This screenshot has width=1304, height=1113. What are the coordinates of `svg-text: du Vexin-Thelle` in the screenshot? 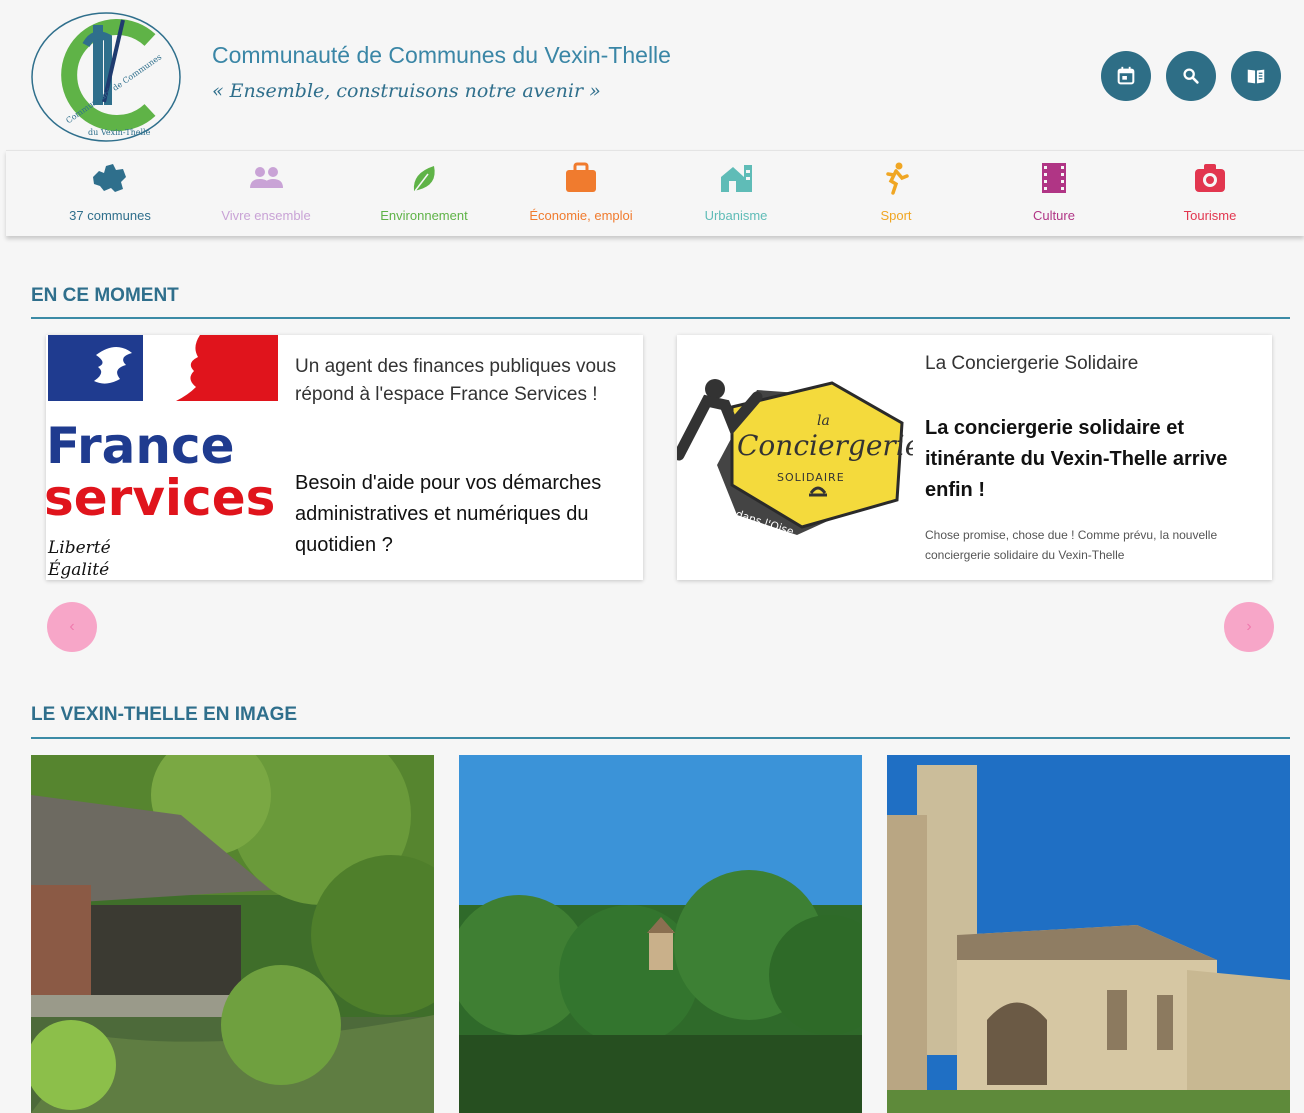 It's located at (119, 132).